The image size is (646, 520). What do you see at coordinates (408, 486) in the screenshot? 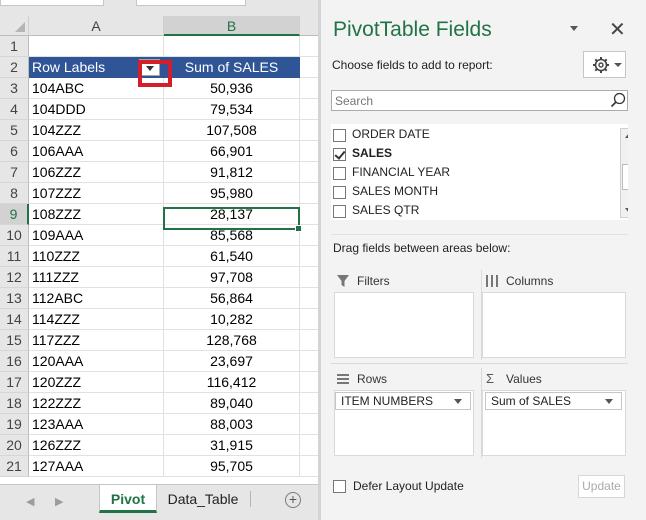
I see `defer-layout-label: Defer Layout Update` at bounding box center [408, 486].